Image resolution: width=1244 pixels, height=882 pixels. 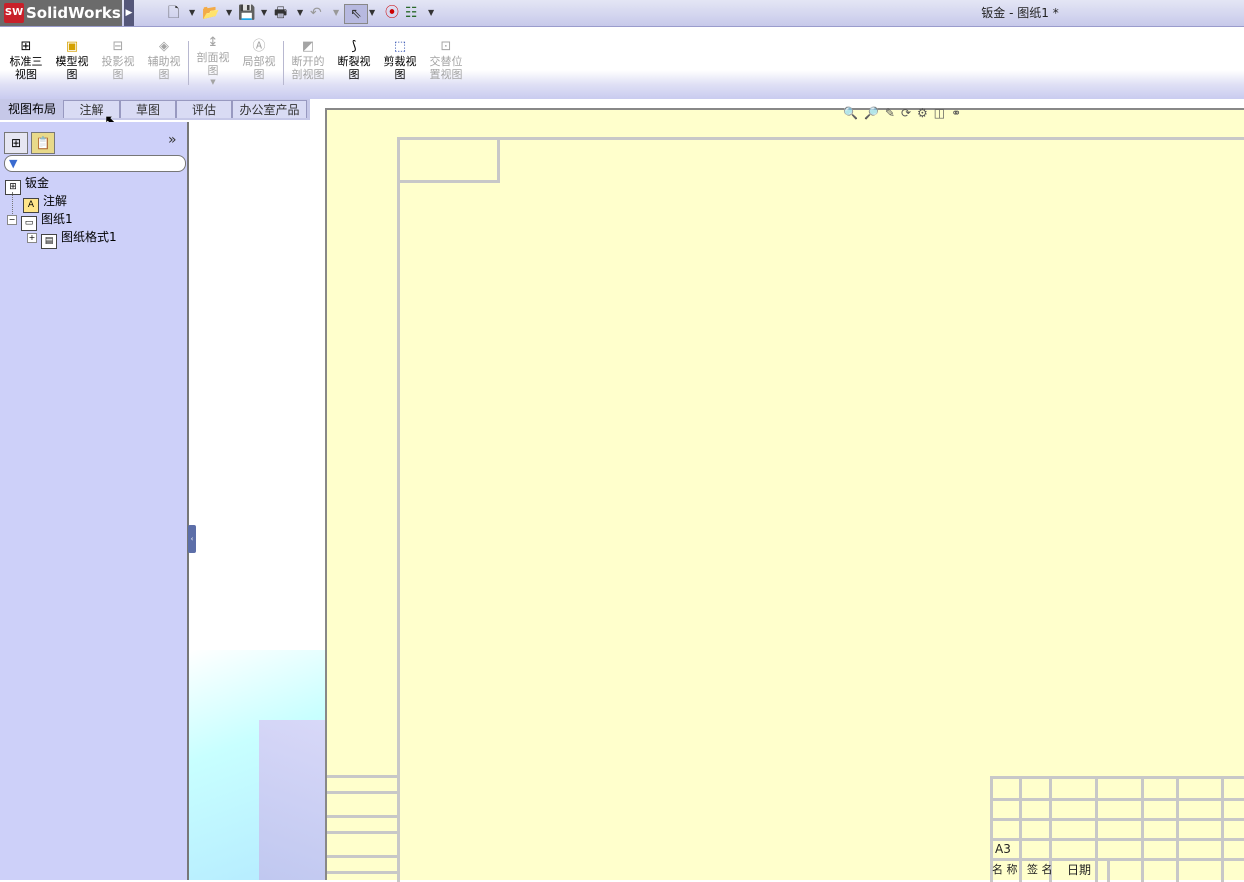 I want to click on zoom-to-fit-icon: 🔍, so click(x=853, y=113).